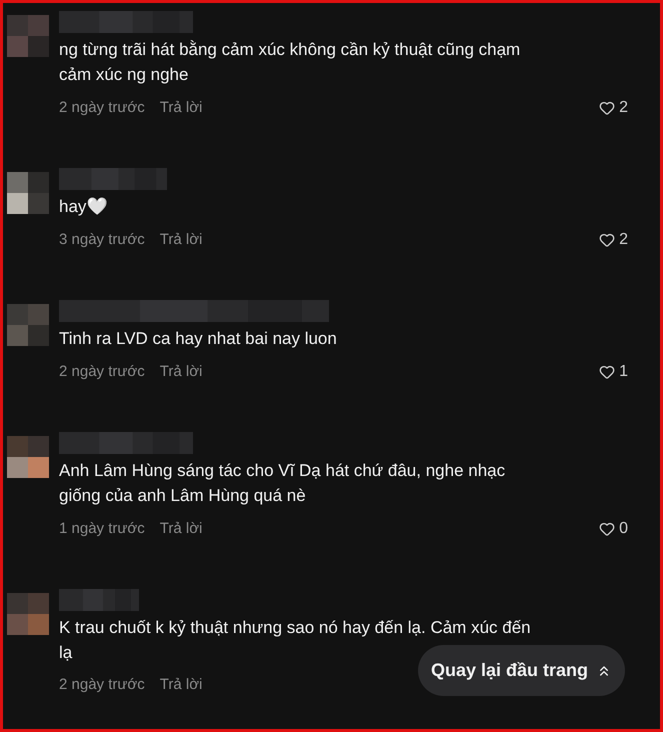 Image resolution: width=663 pixels, height=732 pixels. I want to click on comment-text: Tinh ra LVD ca hay nhat bai nay luon, so click(198, 339).